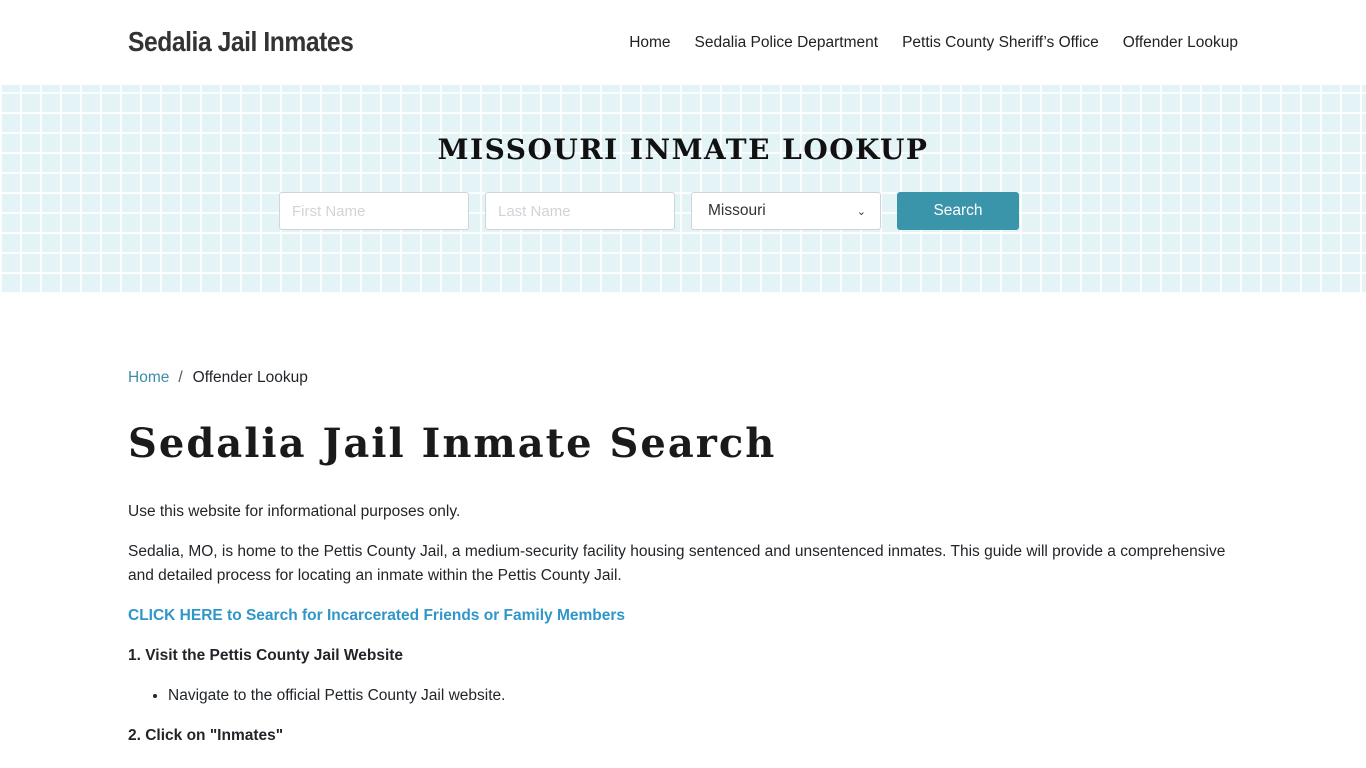 The image size is (1366, 768). What do you see at coordinates (250, 377) in the screenshot?
I see `breadcrumb-current: Offender Lookup` at bounding box center [250, 377].